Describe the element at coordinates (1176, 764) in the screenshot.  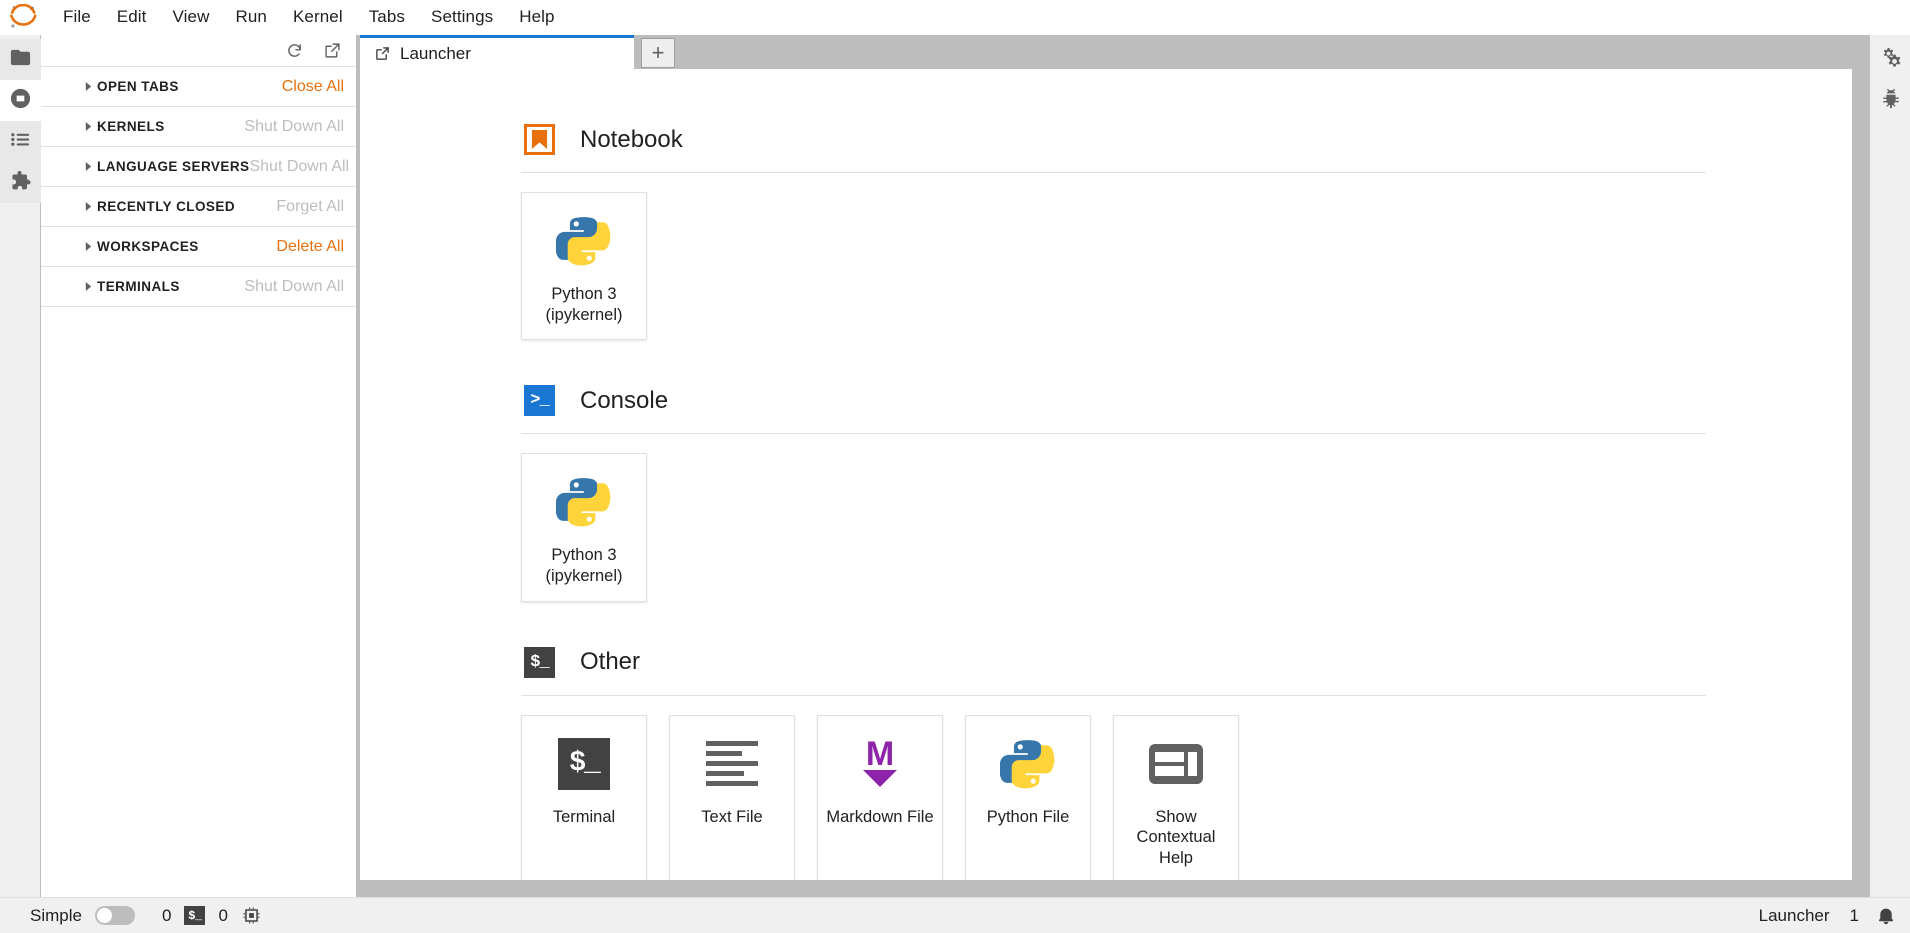
I see `inspector-icon` at that location.